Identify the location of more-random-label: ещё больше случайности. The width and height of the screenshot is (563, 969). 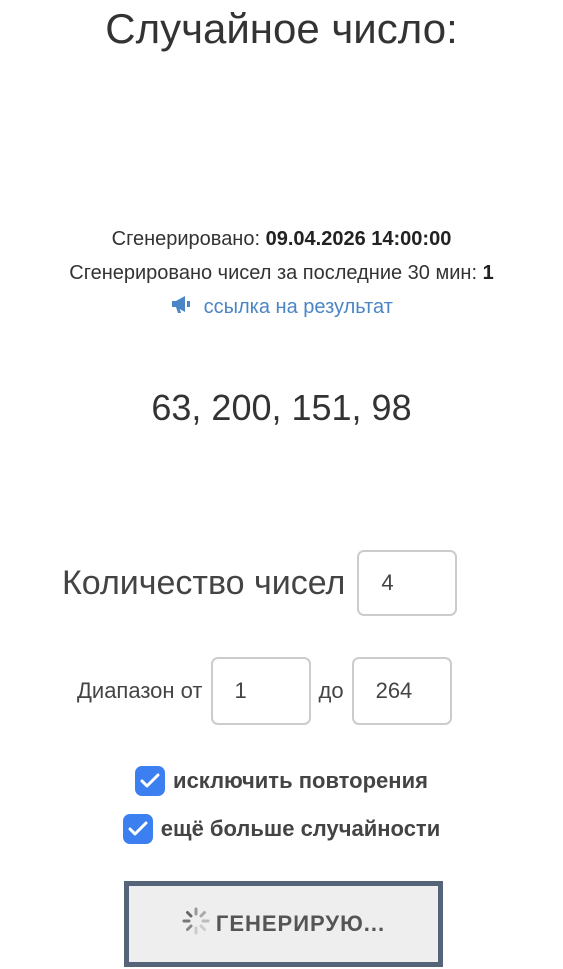
(300, 829).